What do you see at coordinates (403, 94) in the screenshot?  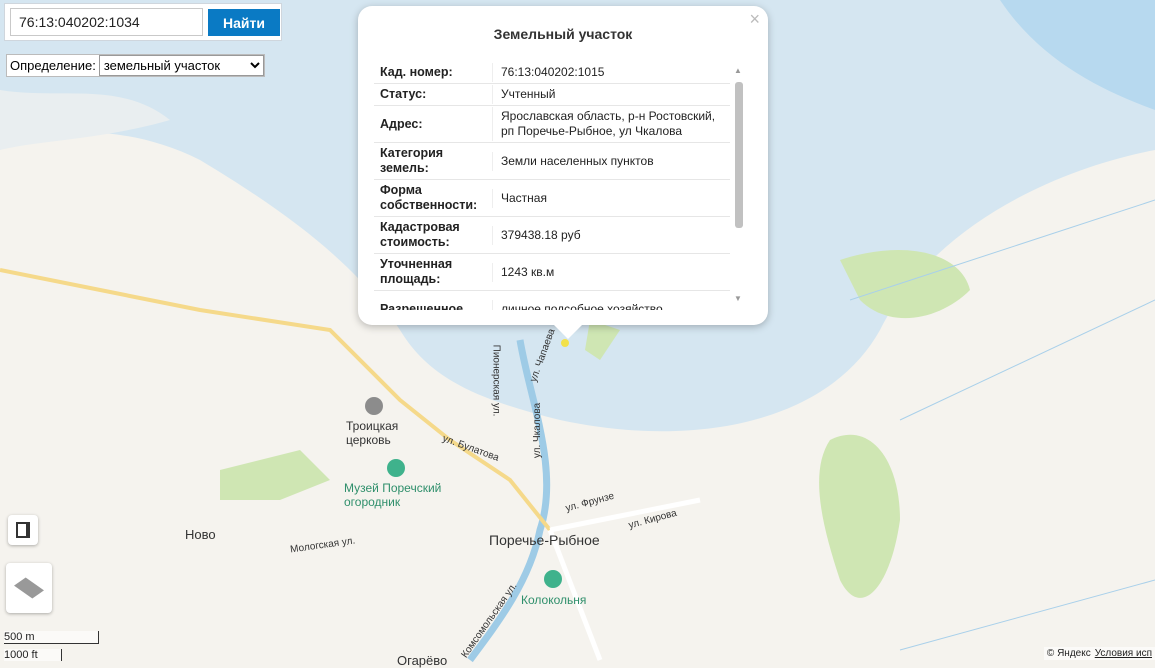 I see `info-key: Статус:` at bounding box center [403, 94].